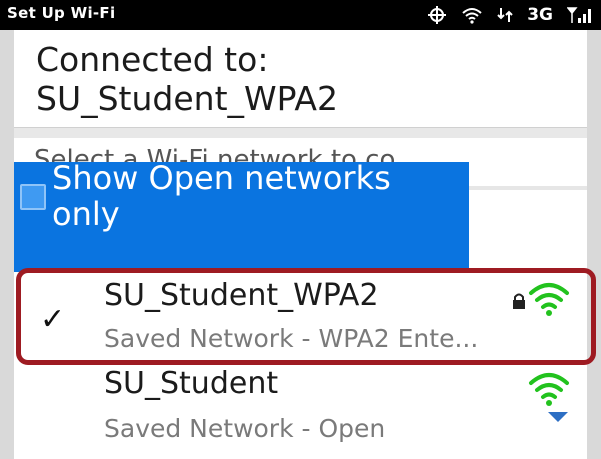  What do you see at coordinates (580, 15) in the screenshot?
I see `signal-bars-icon` at bounding box center [580, 15].